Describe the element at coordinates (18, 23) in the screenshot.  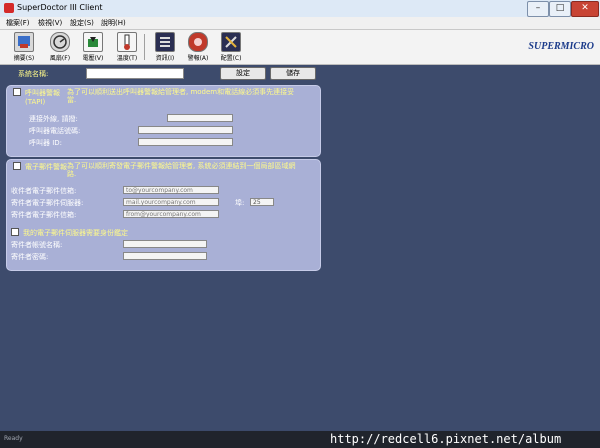
I see `menu-file: 檔案(F)` at that location.